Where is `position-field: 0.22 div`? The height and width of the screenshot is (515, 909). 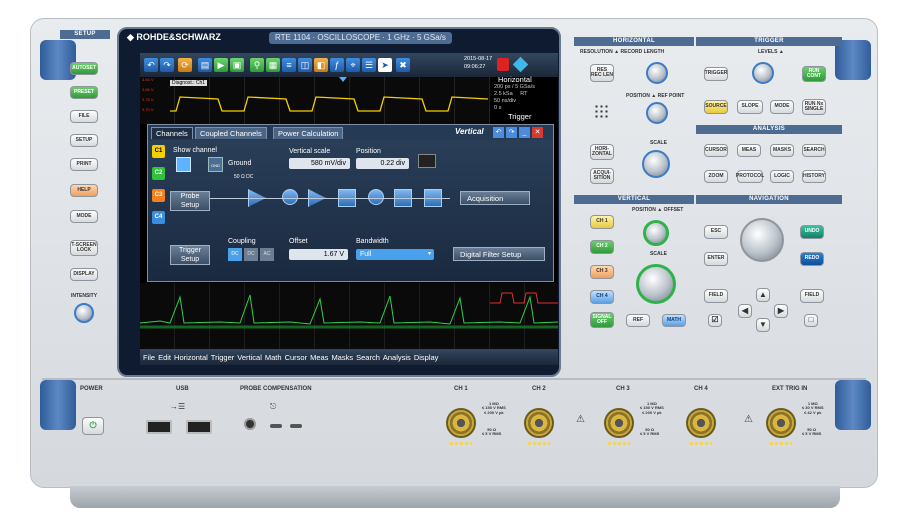
position-field: 0.22 div is located at coordinates (382, 163).